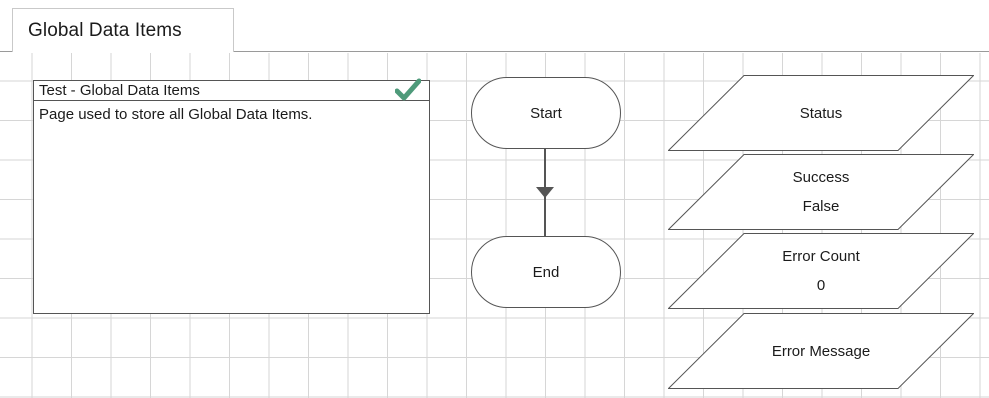 The width and height of the screenshot is (989, 398). I want to click on data-item-success: Success False, so click(821, 192).